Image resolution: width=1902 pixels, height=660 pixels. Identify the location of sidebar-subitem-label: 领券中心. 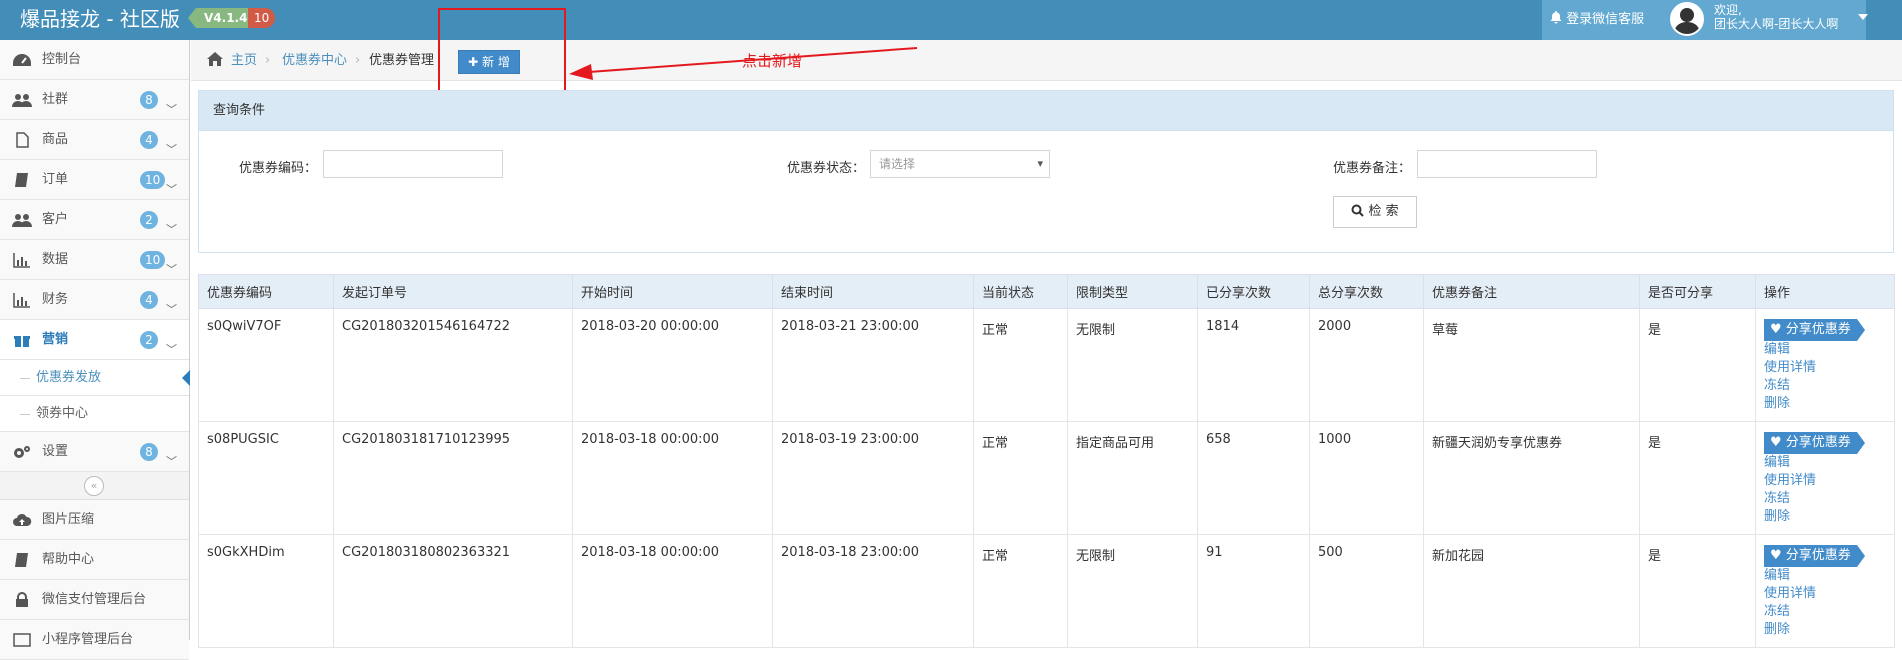
(62, 413).